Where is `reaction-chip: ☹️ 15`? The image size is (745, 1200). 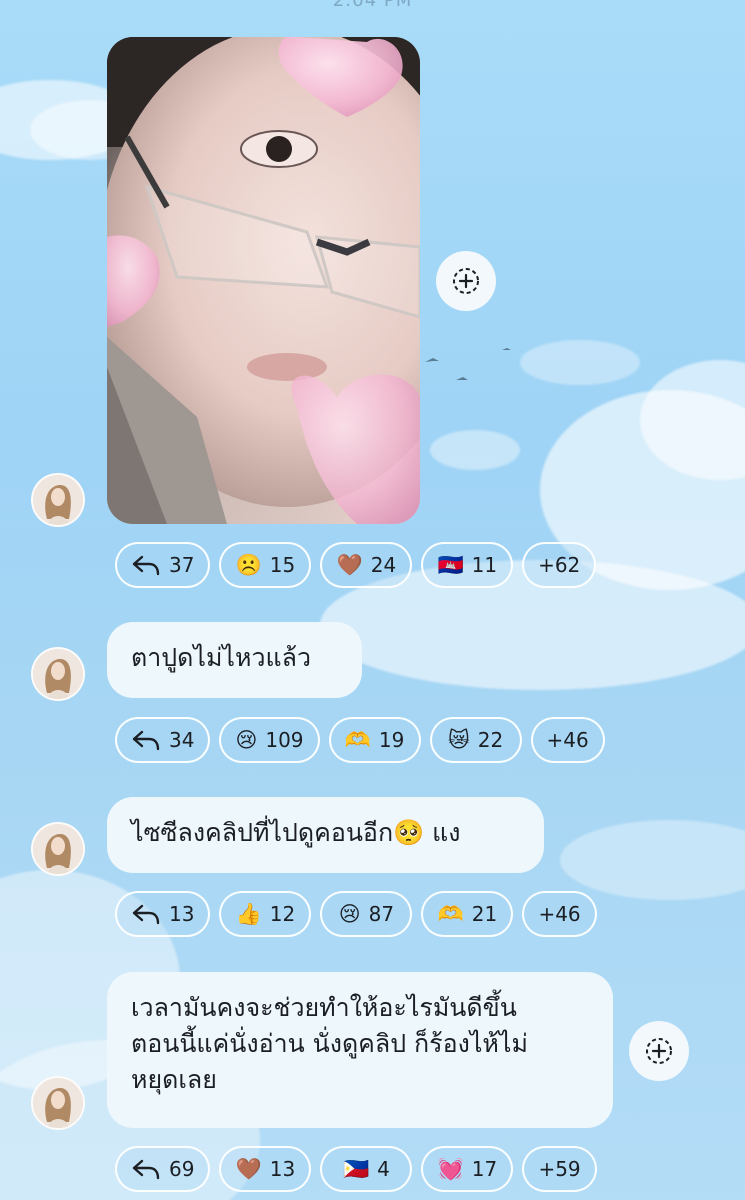 reaction-chip: ☹️ 15 is located at coordinates (265, 565).